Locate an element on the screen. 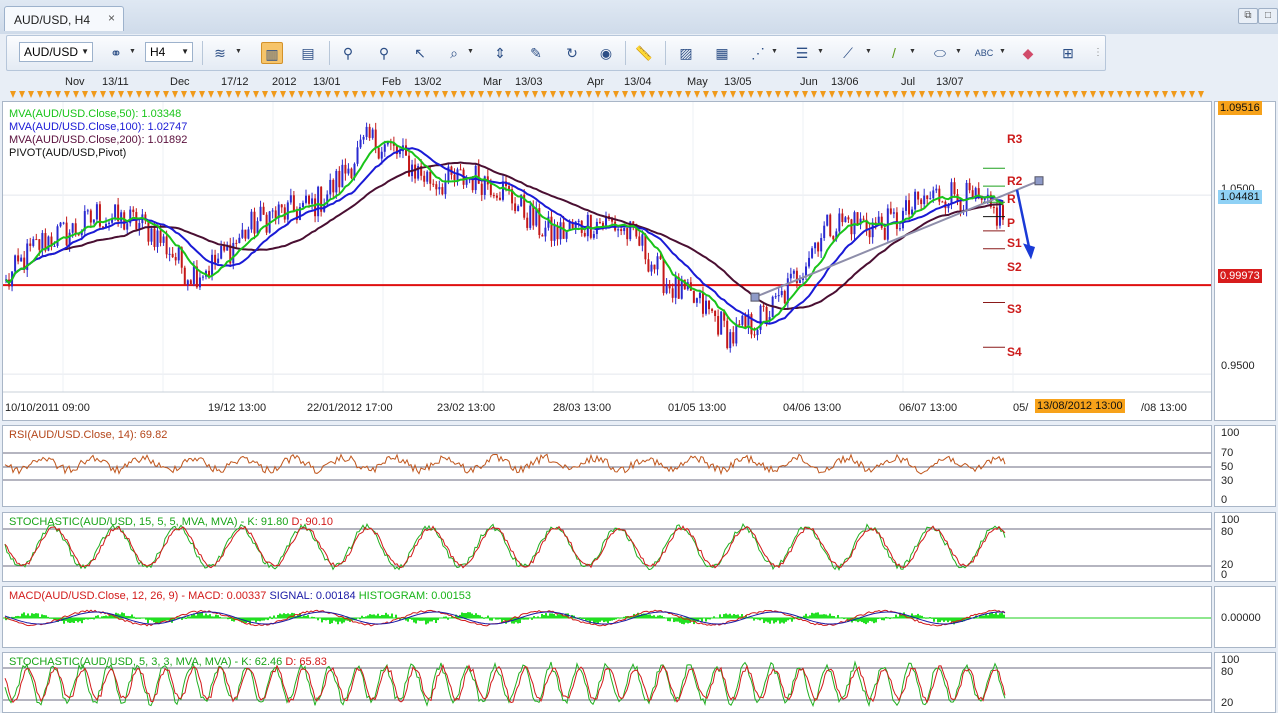  symbol-select: AUD/USD ▼ is located at coordinates (56, 52).